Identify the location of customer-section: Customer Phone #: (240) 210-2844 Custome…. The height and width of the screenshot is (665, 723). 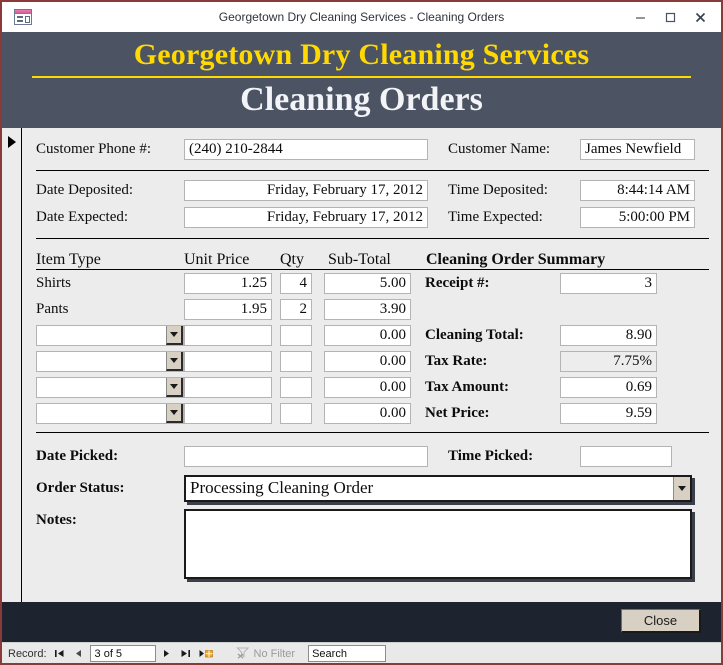
(372, 149).